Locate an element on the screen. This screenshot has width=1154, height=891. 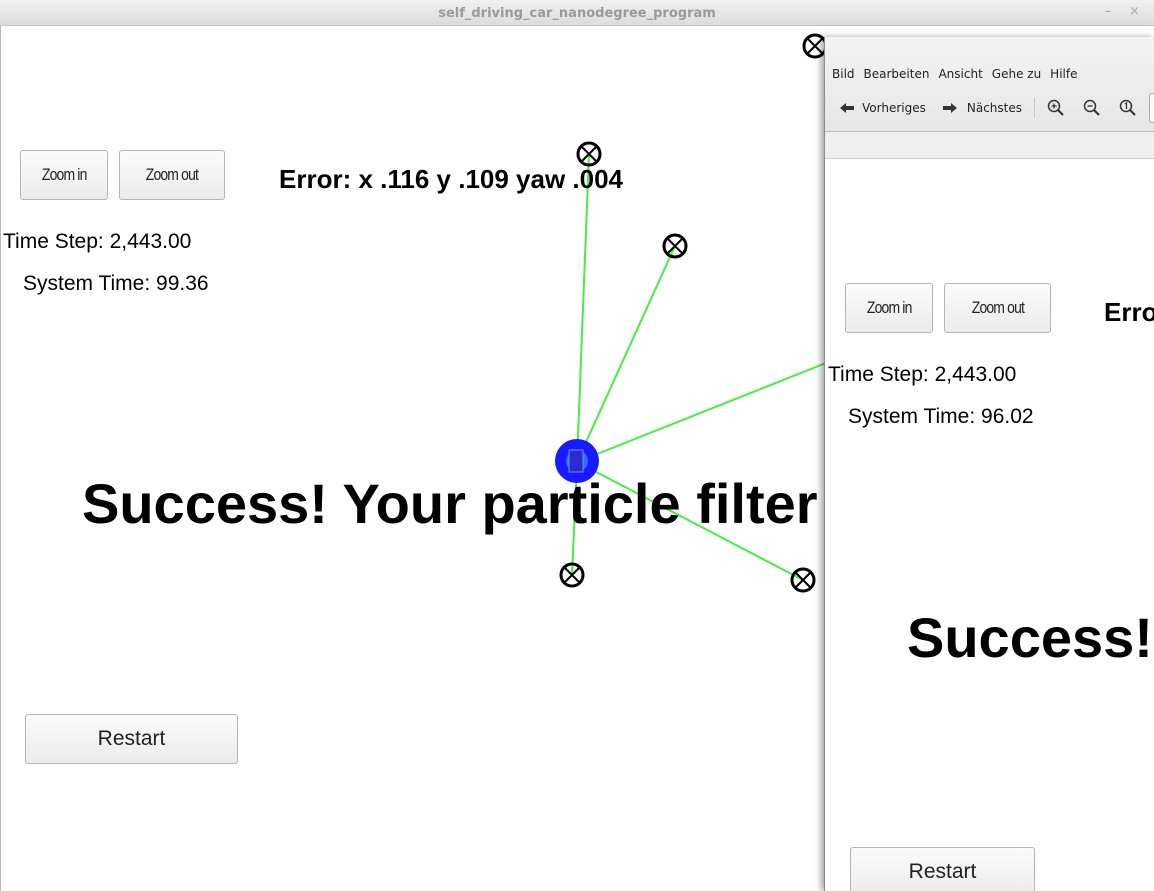
zoom-out-button: Zoom out is located at coordinates (172, 175).